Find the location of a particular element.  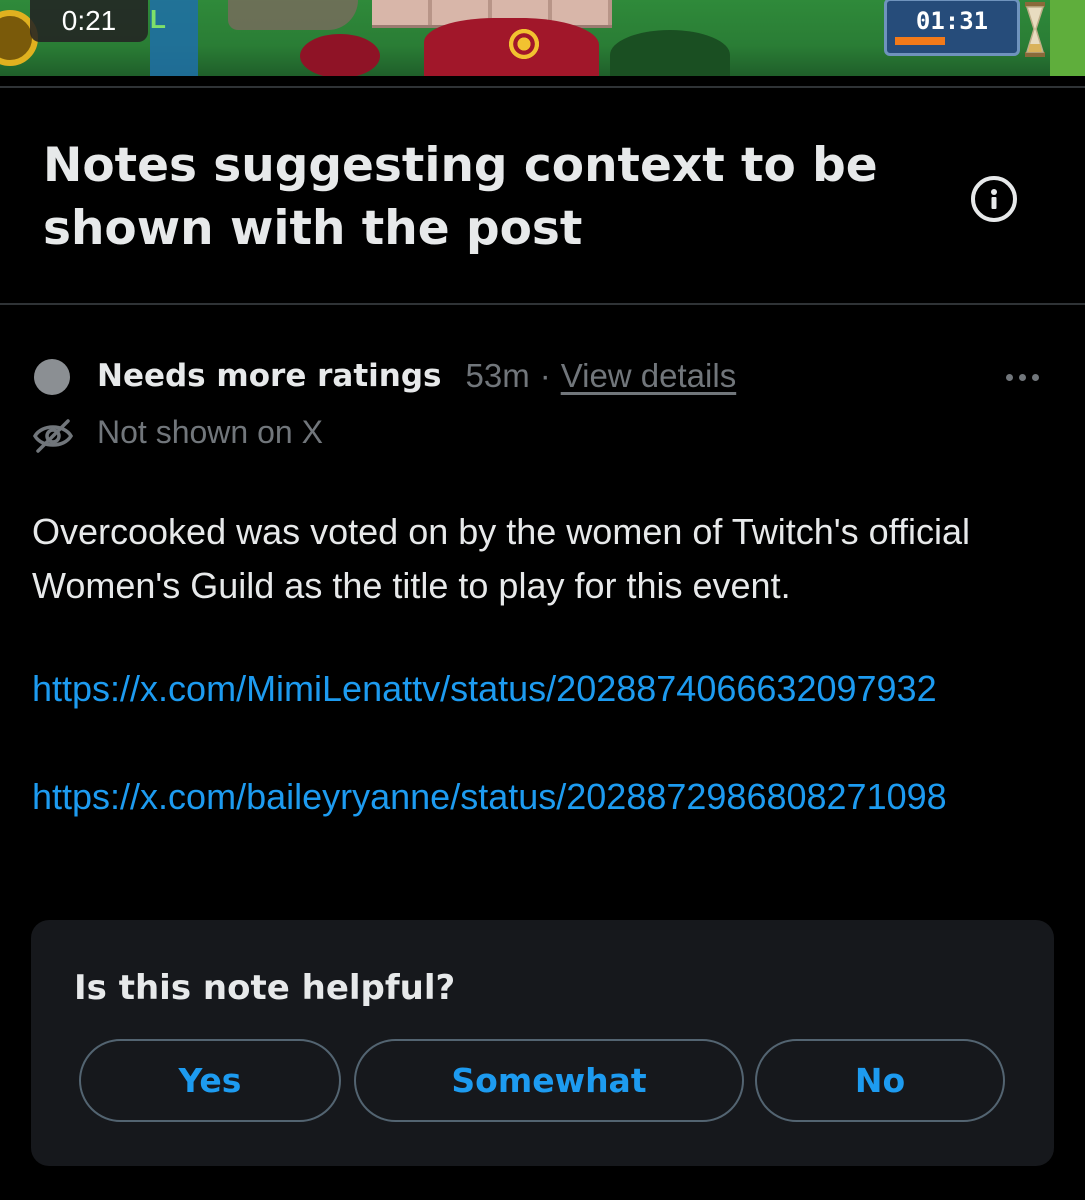

game-badge: L is located at coordinates (158, 19).